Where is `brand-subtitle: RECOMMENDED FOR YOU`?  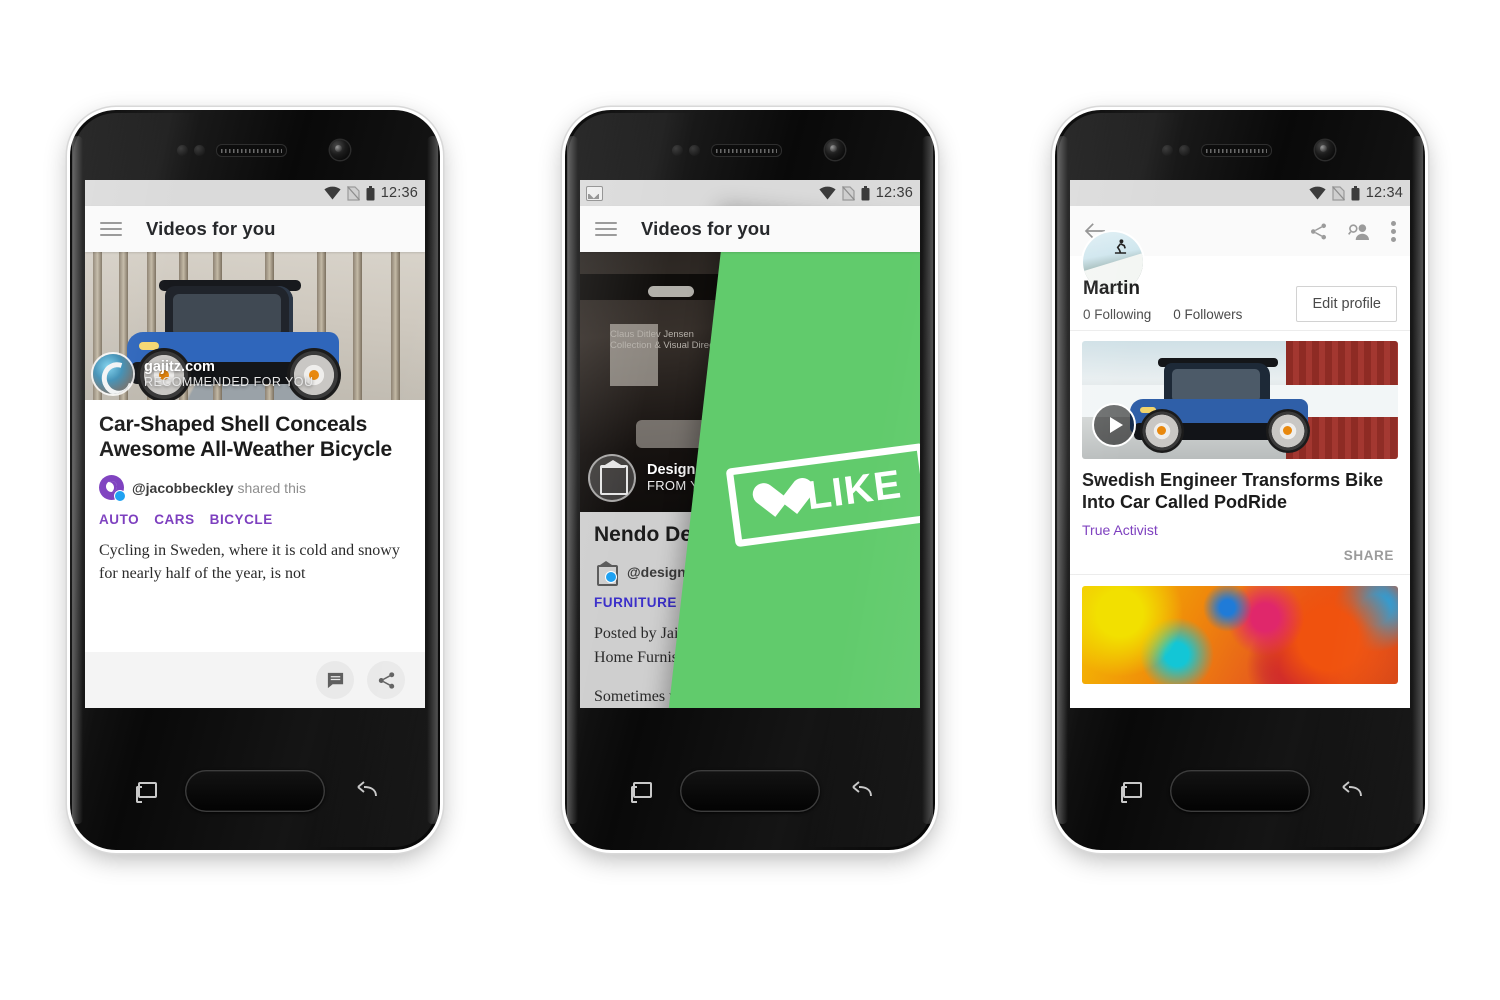 brand-subtitle: RECOMMENDED FOR YOU is located at coordinates (229, 382).